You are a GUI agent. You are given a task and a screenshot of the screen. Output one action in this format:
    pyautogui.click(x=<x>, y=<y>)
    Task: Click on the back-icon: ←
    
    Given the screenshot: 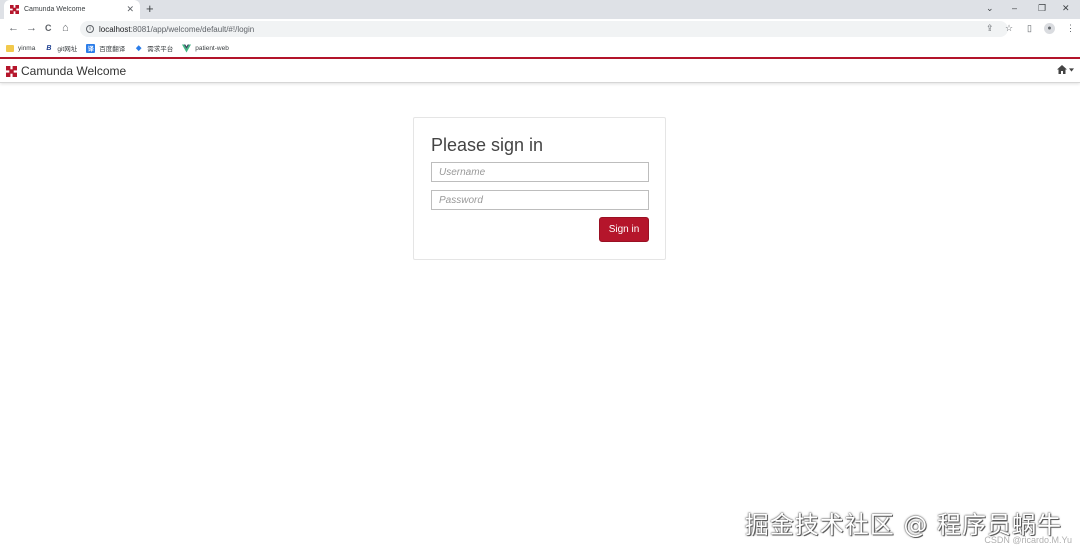 What is the action you would take?
    pyautogui.click(x=13, y=28)
    